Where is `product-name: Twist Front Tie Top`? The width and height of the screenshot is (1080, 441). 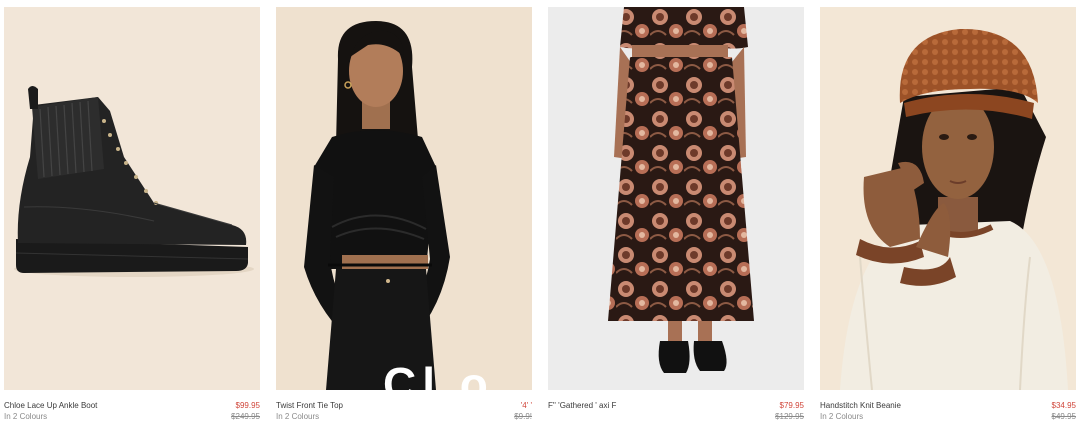 product-name: Twist Front Tie Top is located at coordinates (309, 405).